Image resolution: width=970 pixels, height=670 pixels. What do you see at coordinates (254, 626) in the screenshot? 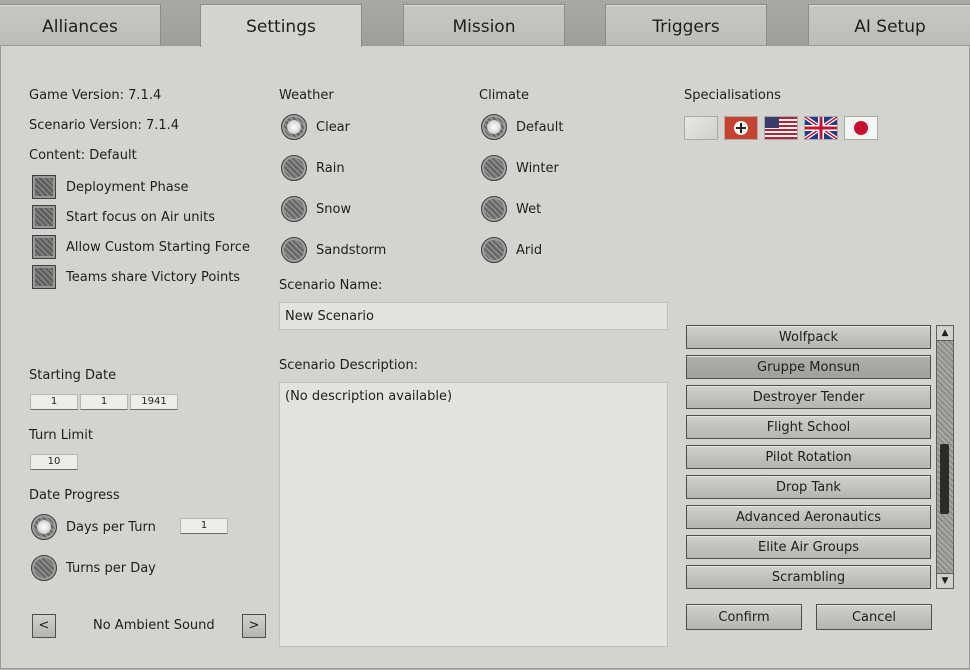
I see `ambient-next-button: >` at bounding box center [254, 626].